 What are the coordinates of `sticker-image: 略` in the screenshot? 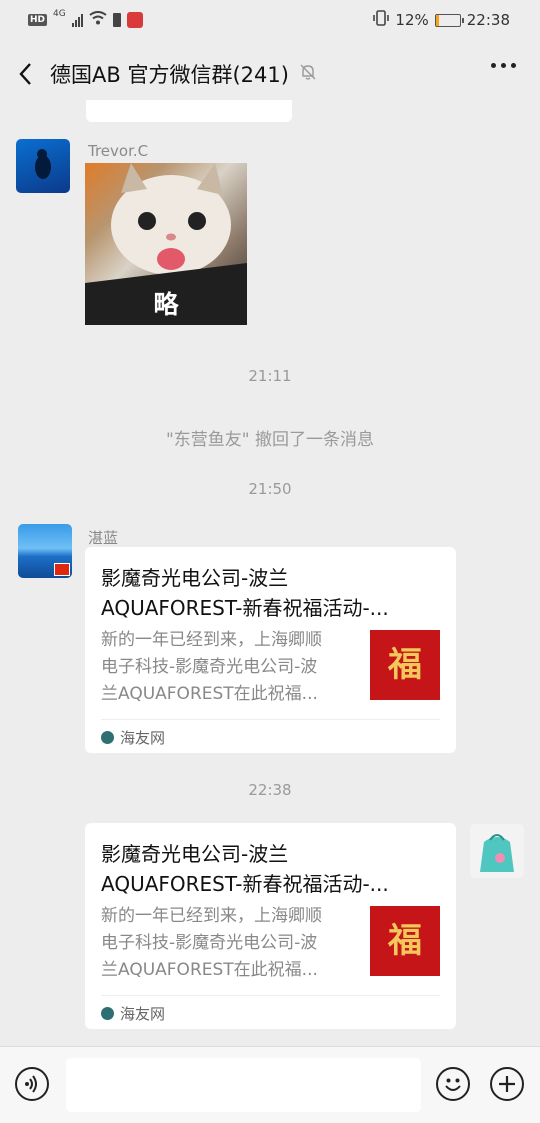 It's located at (166, 244).